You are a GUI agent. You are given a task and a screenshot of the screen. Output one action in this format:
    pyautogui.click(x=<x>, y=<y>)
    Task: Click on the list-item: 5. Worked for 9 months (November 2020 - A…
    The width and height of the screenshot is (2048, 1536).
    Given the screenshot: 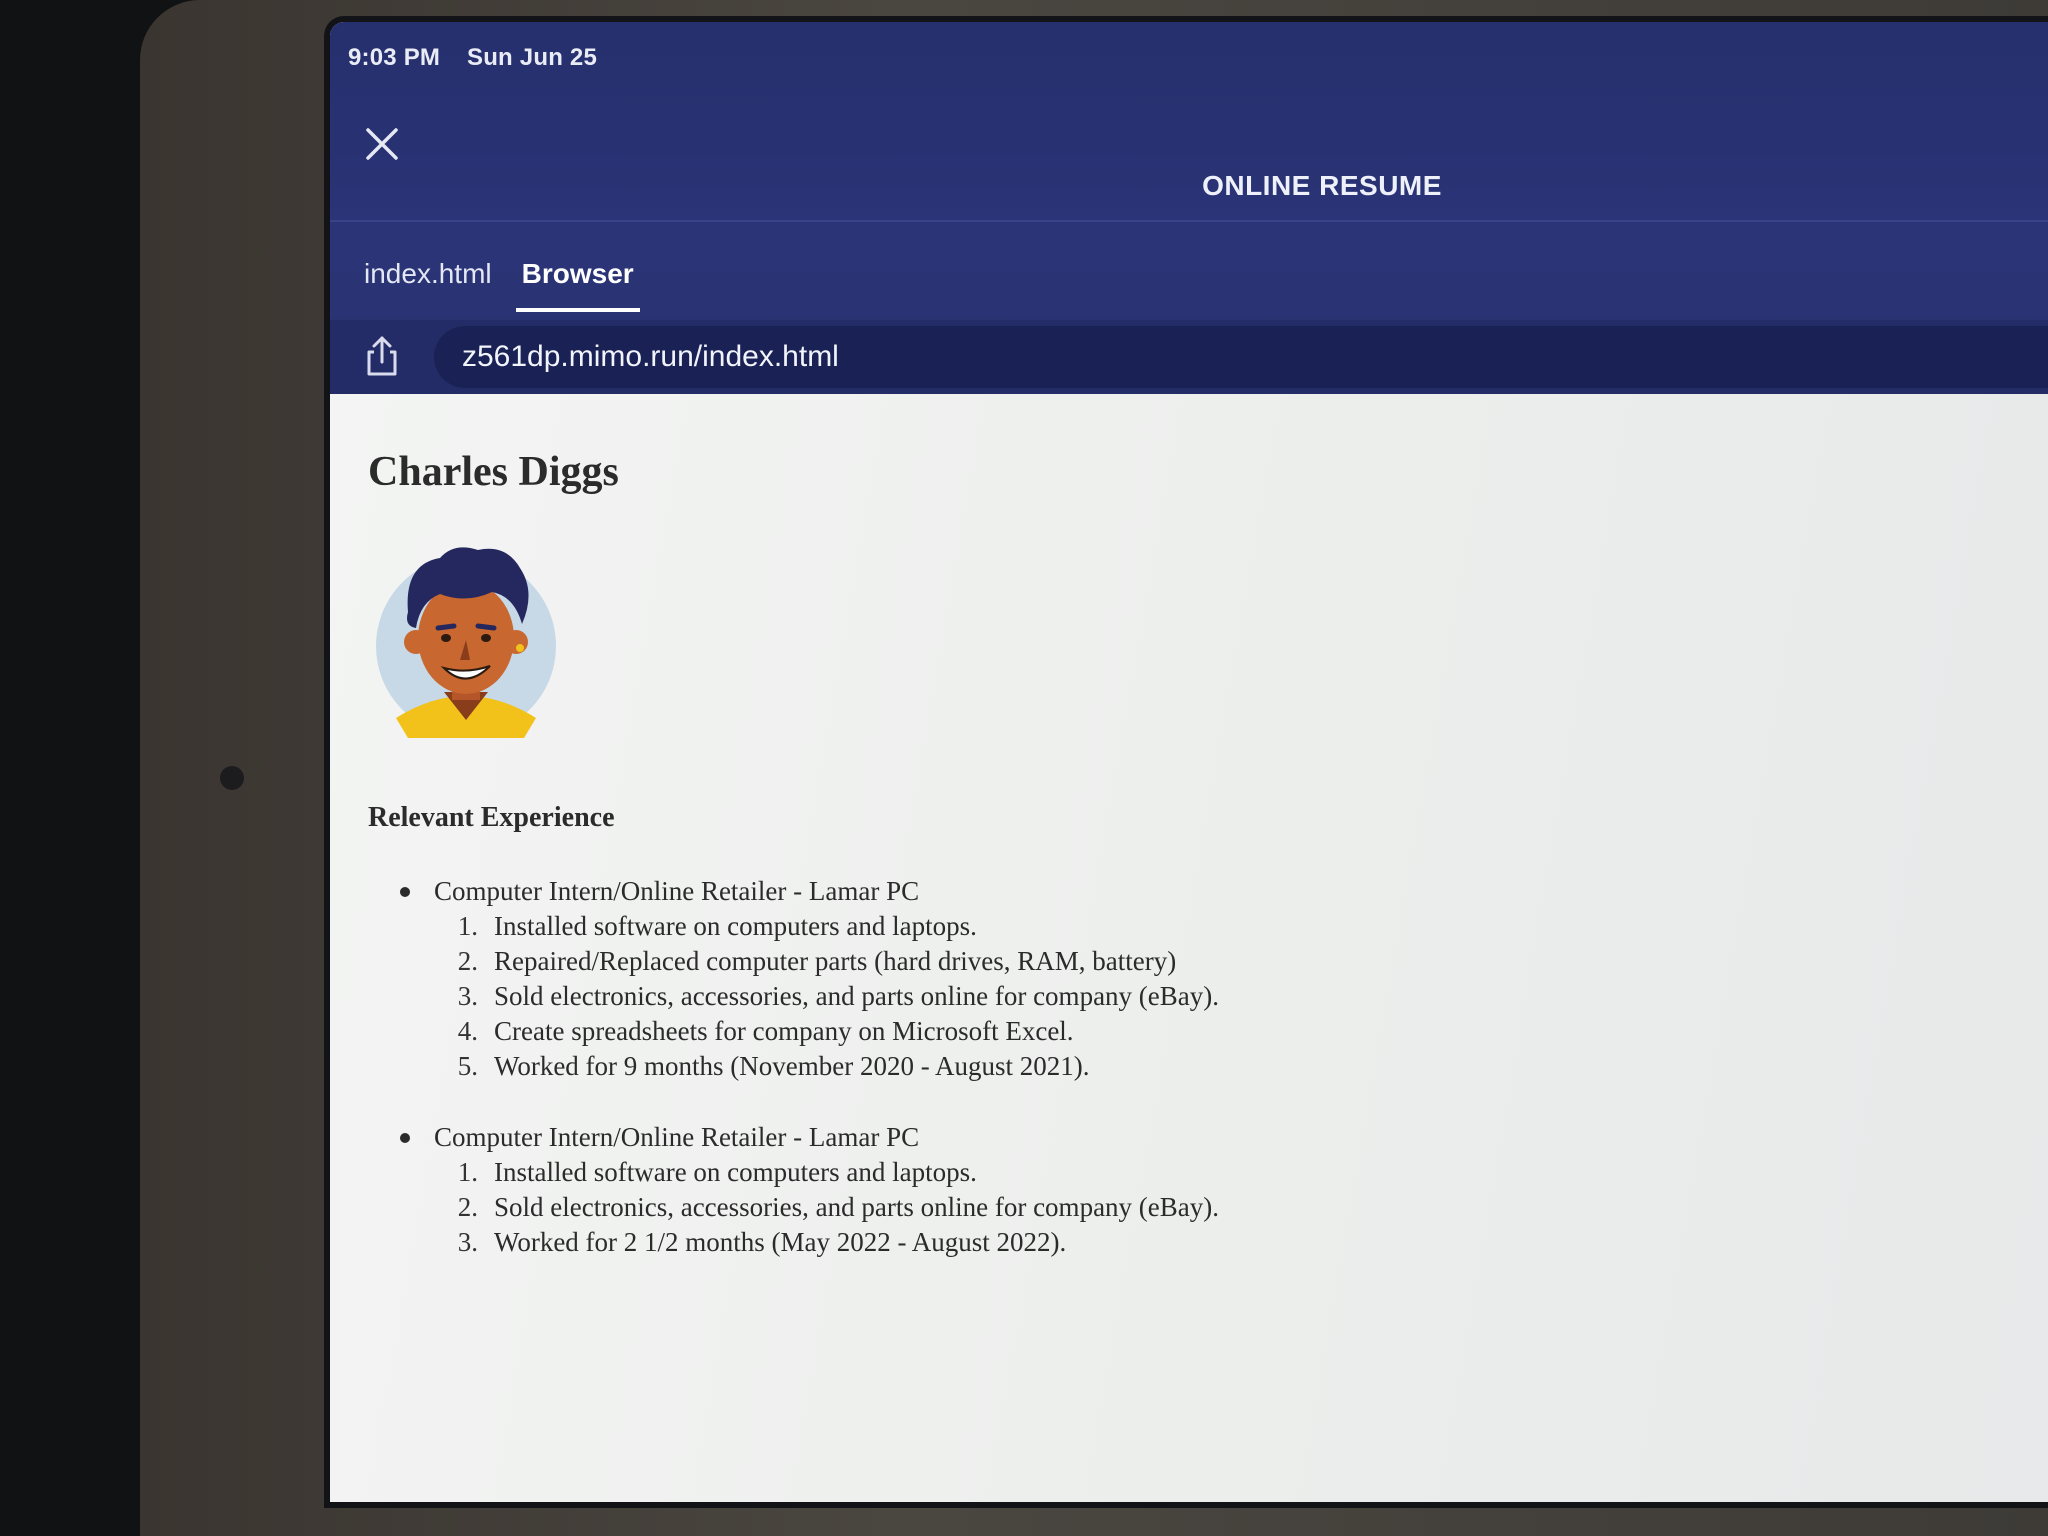 What is the action you would take?
    pyautogui.click(x=809, y=1066)
    